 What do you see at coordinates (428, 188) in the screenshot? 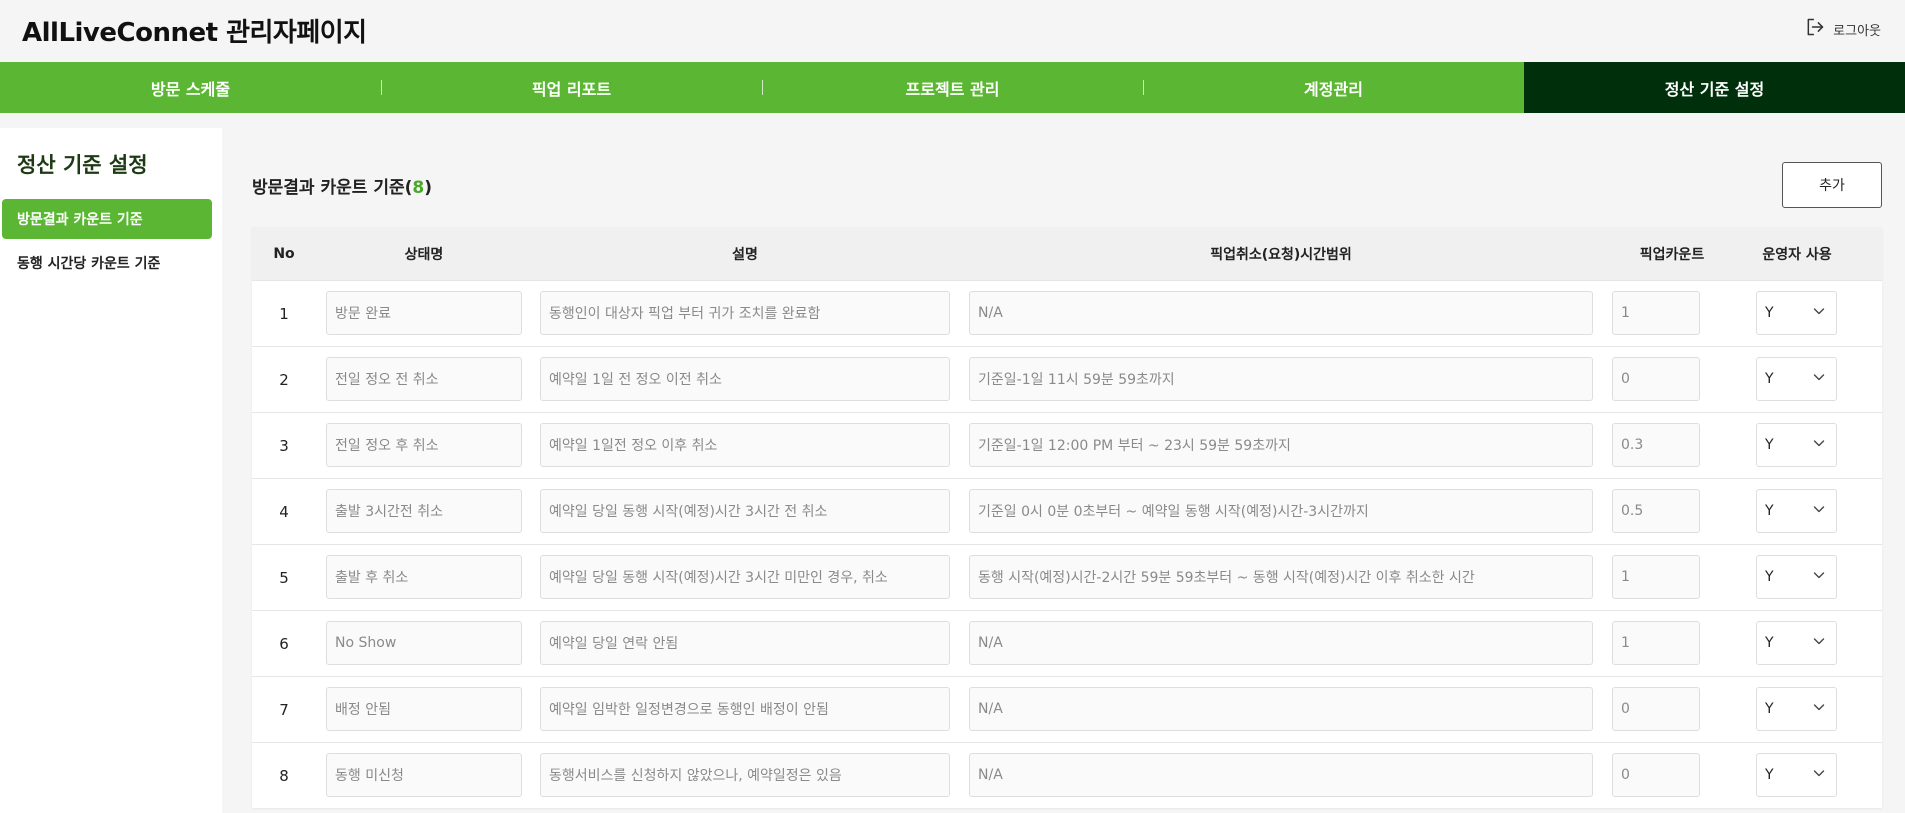
I see `section-title-close: )` at bounding box center [428, 188].